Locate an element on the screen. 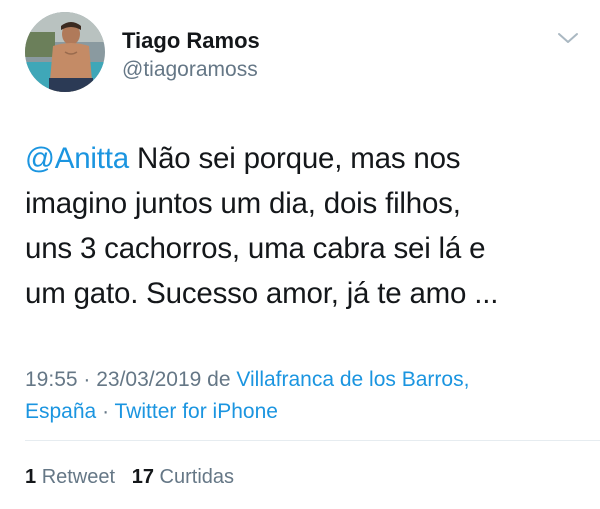  likes-count: 17 is located at coordinates (142, 477).